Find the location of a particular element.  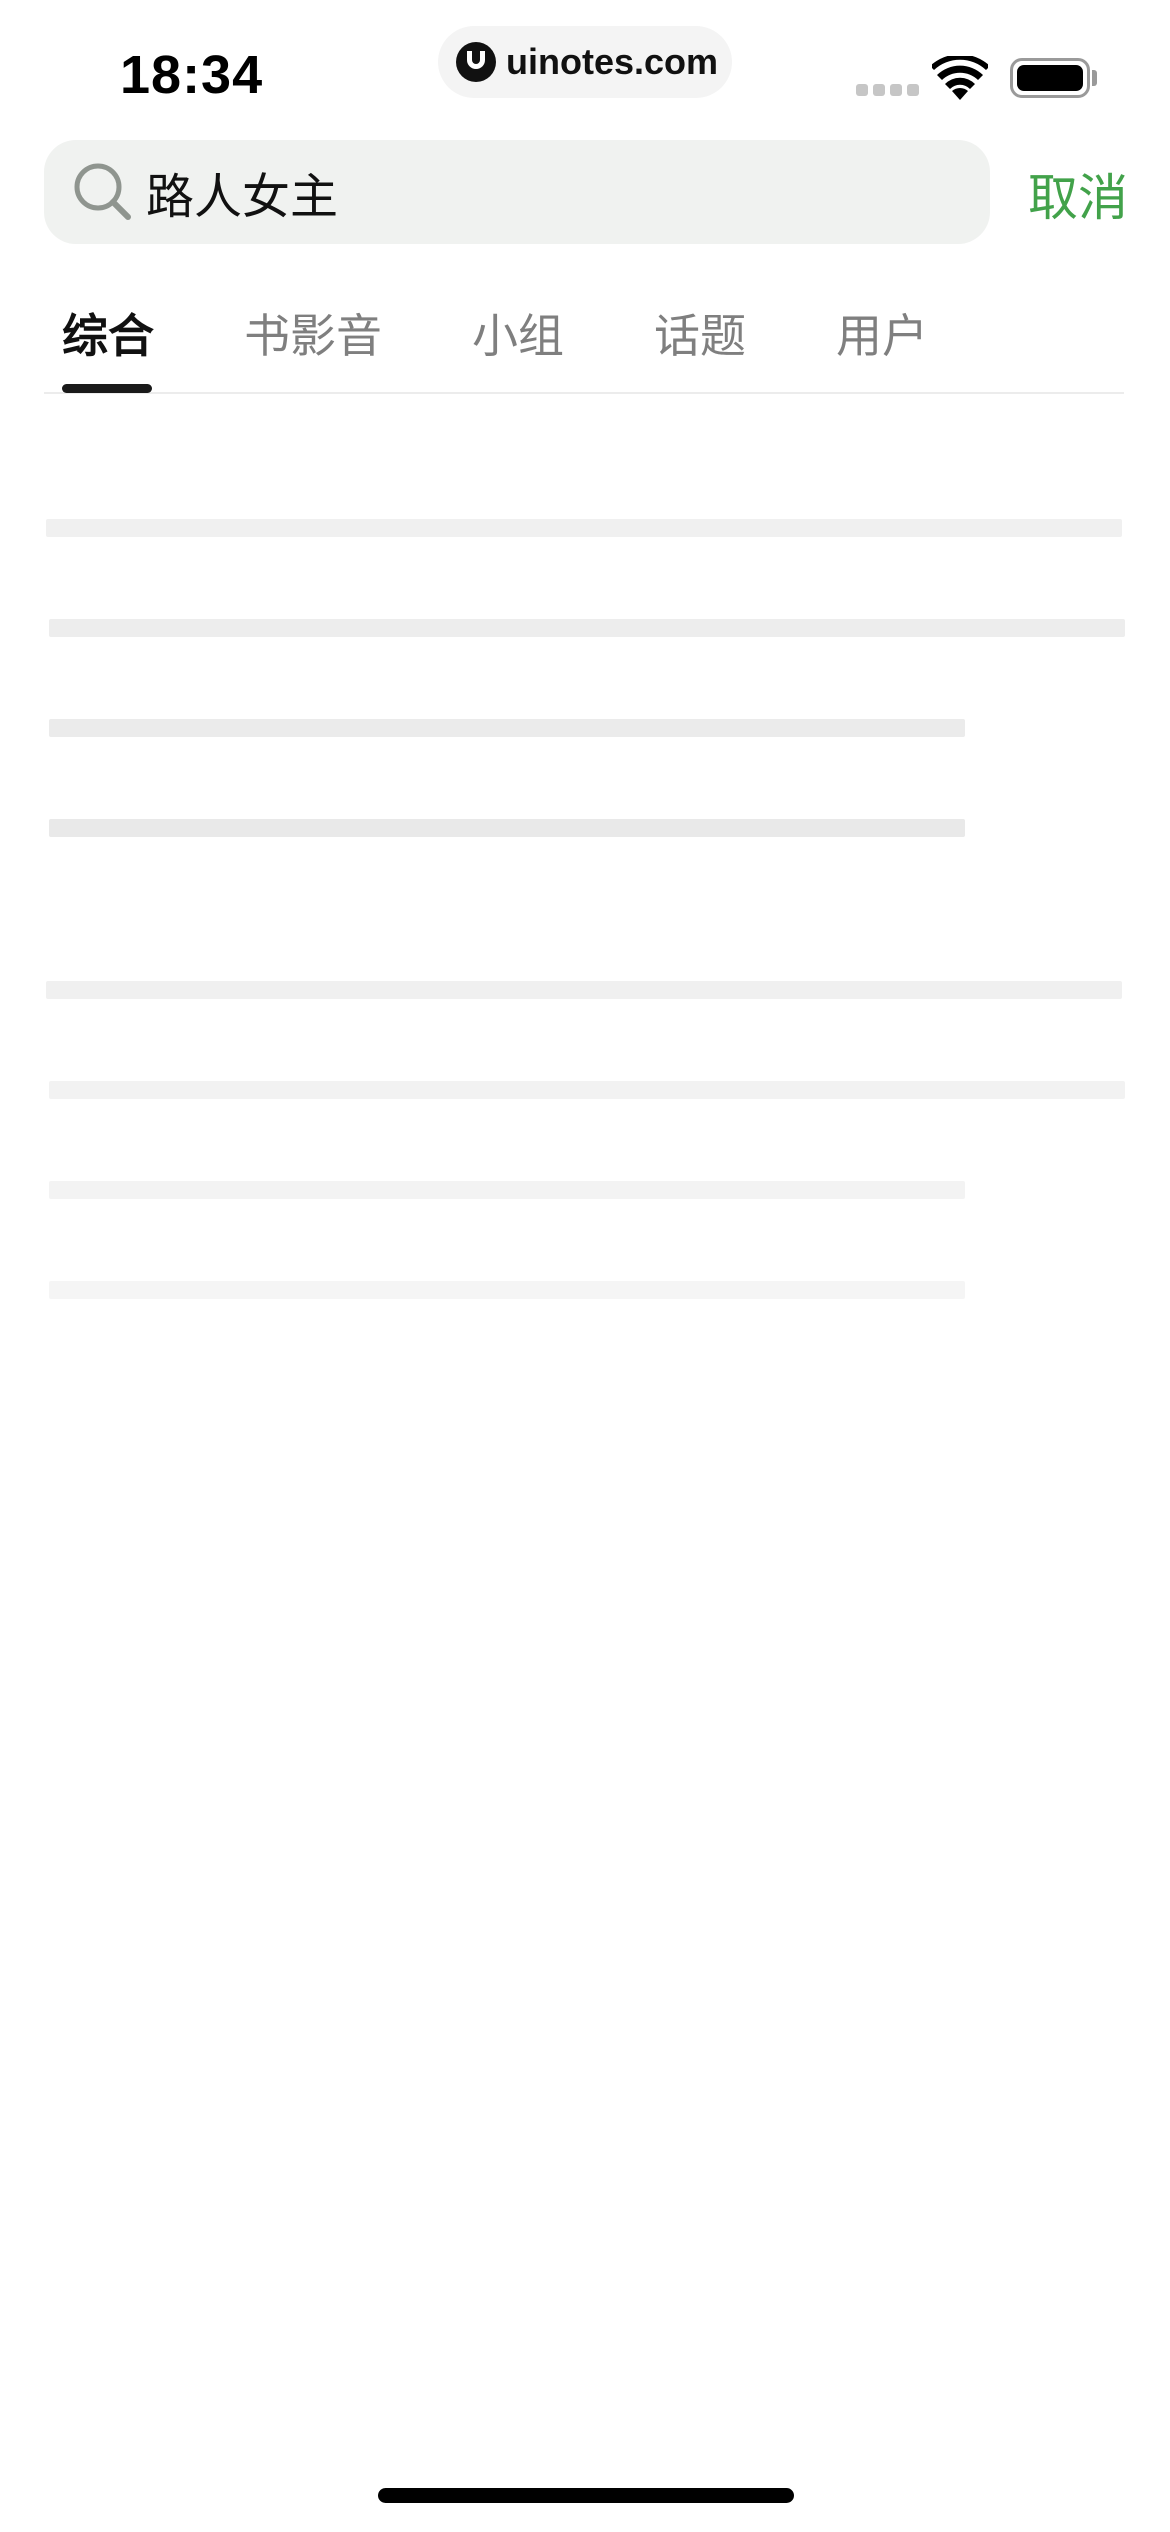

status-time: 18:34 is located at coordinates (192, 75).